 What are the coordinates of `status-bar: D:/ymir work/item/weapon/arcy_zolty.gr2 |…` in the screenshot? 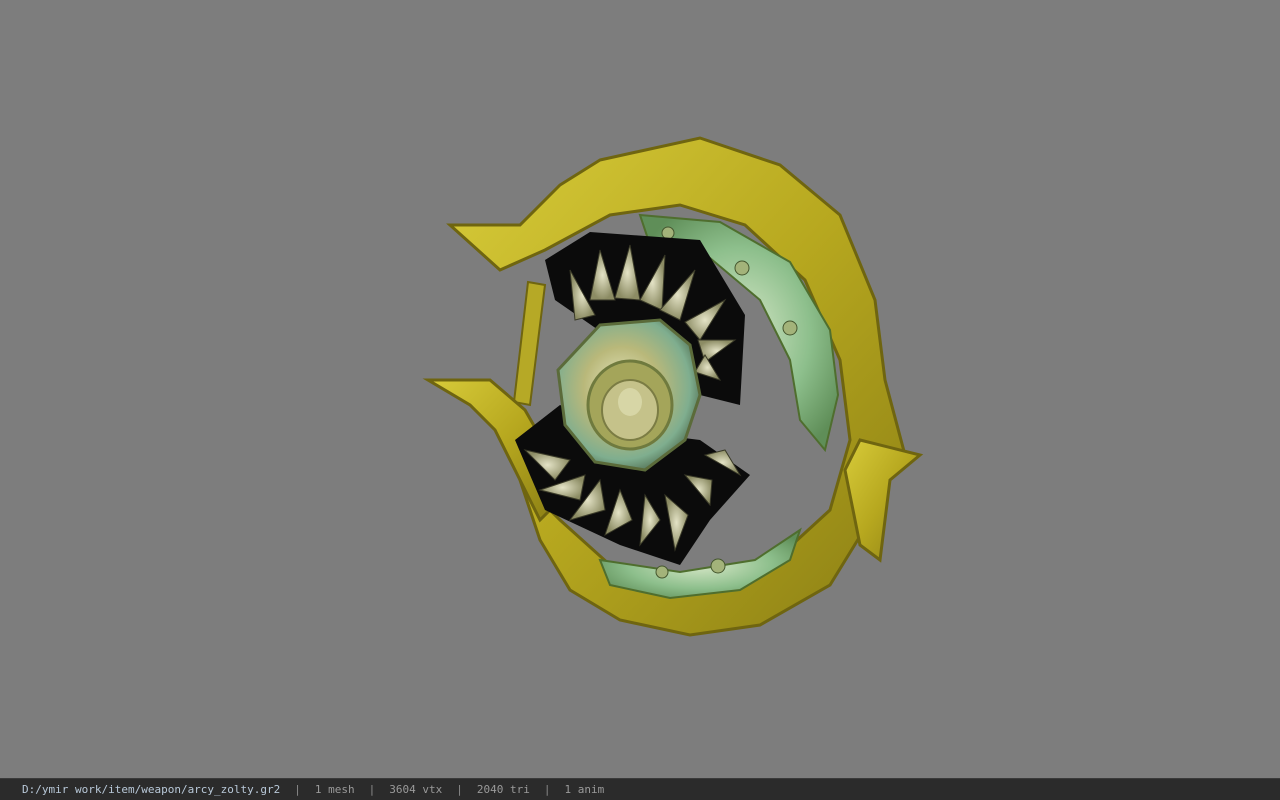 It's located at (640, 789).